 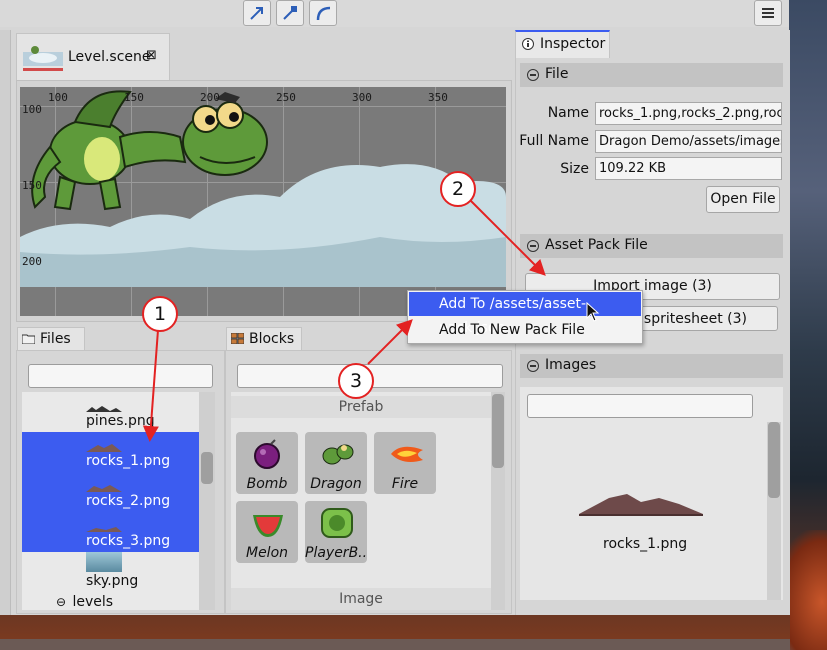 I want to click on annotation-badge: 1, so click(x=160, y=314).